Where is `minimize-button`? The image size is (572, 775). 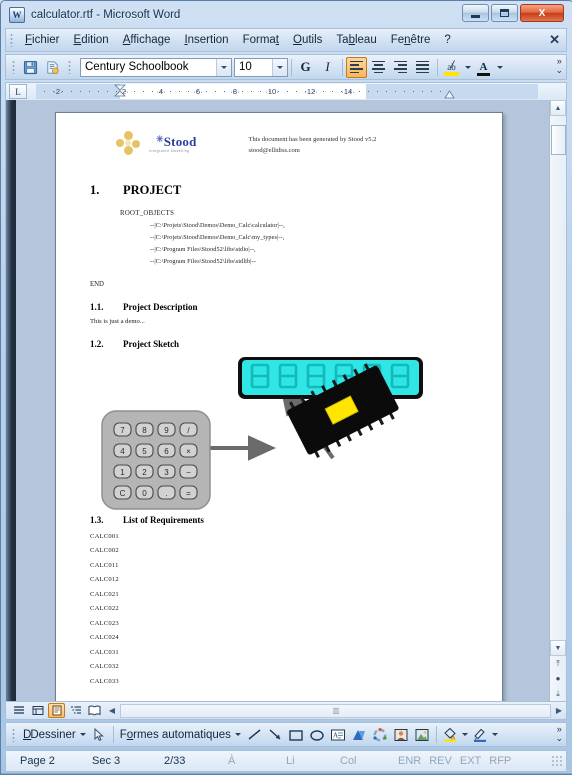
minimize-button is located at coordinates (475, 13).